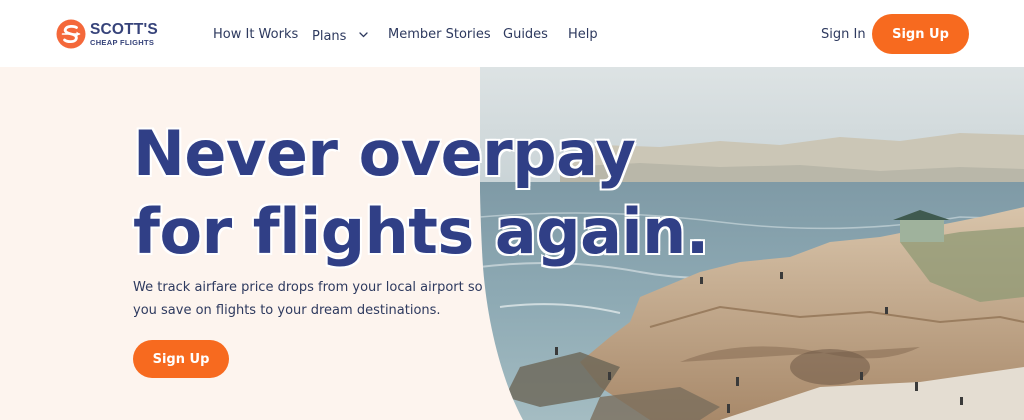 The height and width of the screenshot is (420, 1024). Describe the element at coordinates (124, 29) in the screenshot. I see `logo-wordmark: SCOTT'S` at that location.